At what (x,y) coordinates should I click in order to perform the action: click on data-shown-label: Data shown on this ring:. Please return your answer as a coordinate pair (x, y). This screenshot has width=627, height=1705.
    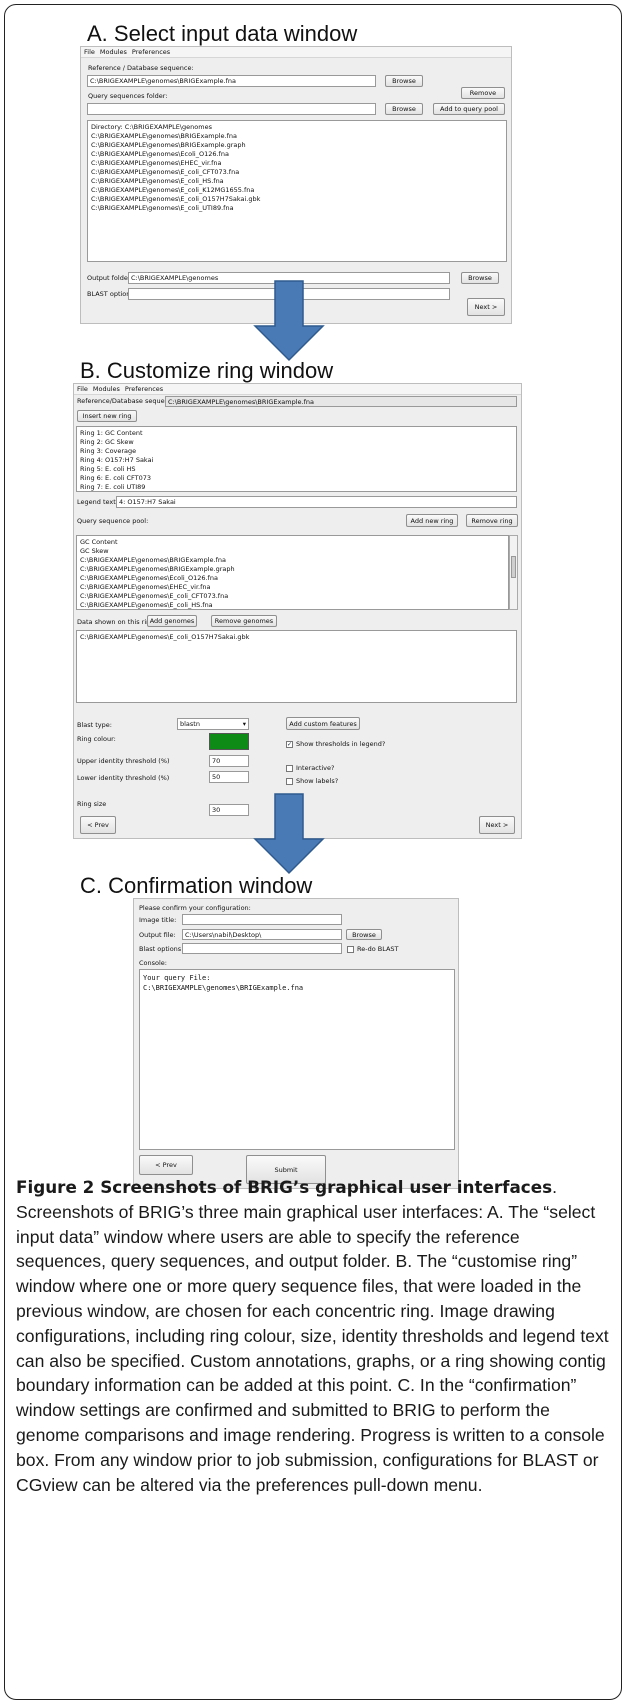
    Looking at the image, I should click on (117, 622).